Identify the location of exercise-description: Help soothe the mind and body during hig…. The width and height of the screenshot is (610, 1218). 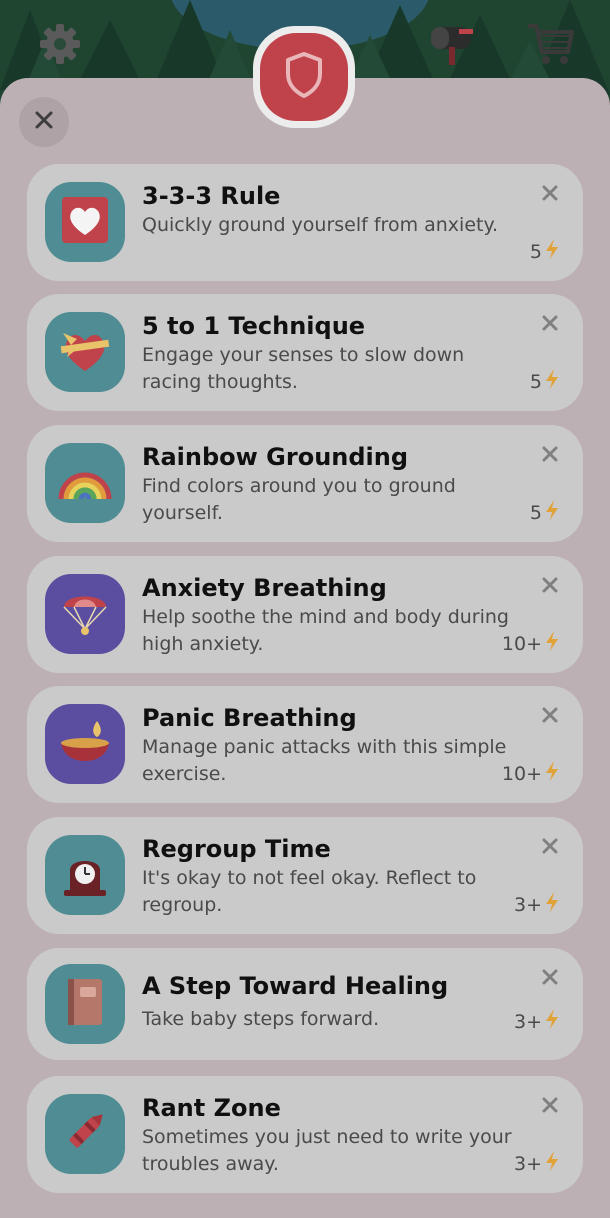
(325, 630).